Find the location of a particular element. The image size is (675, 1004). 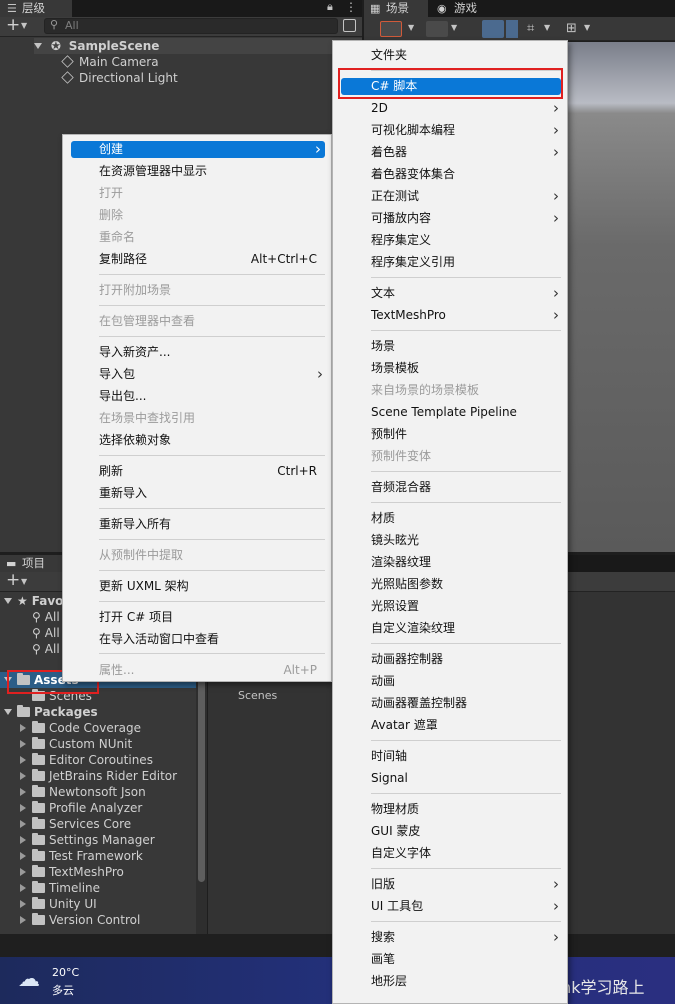

menu-item: 自定义渲染纹理 is located at coordinates (462, 628).